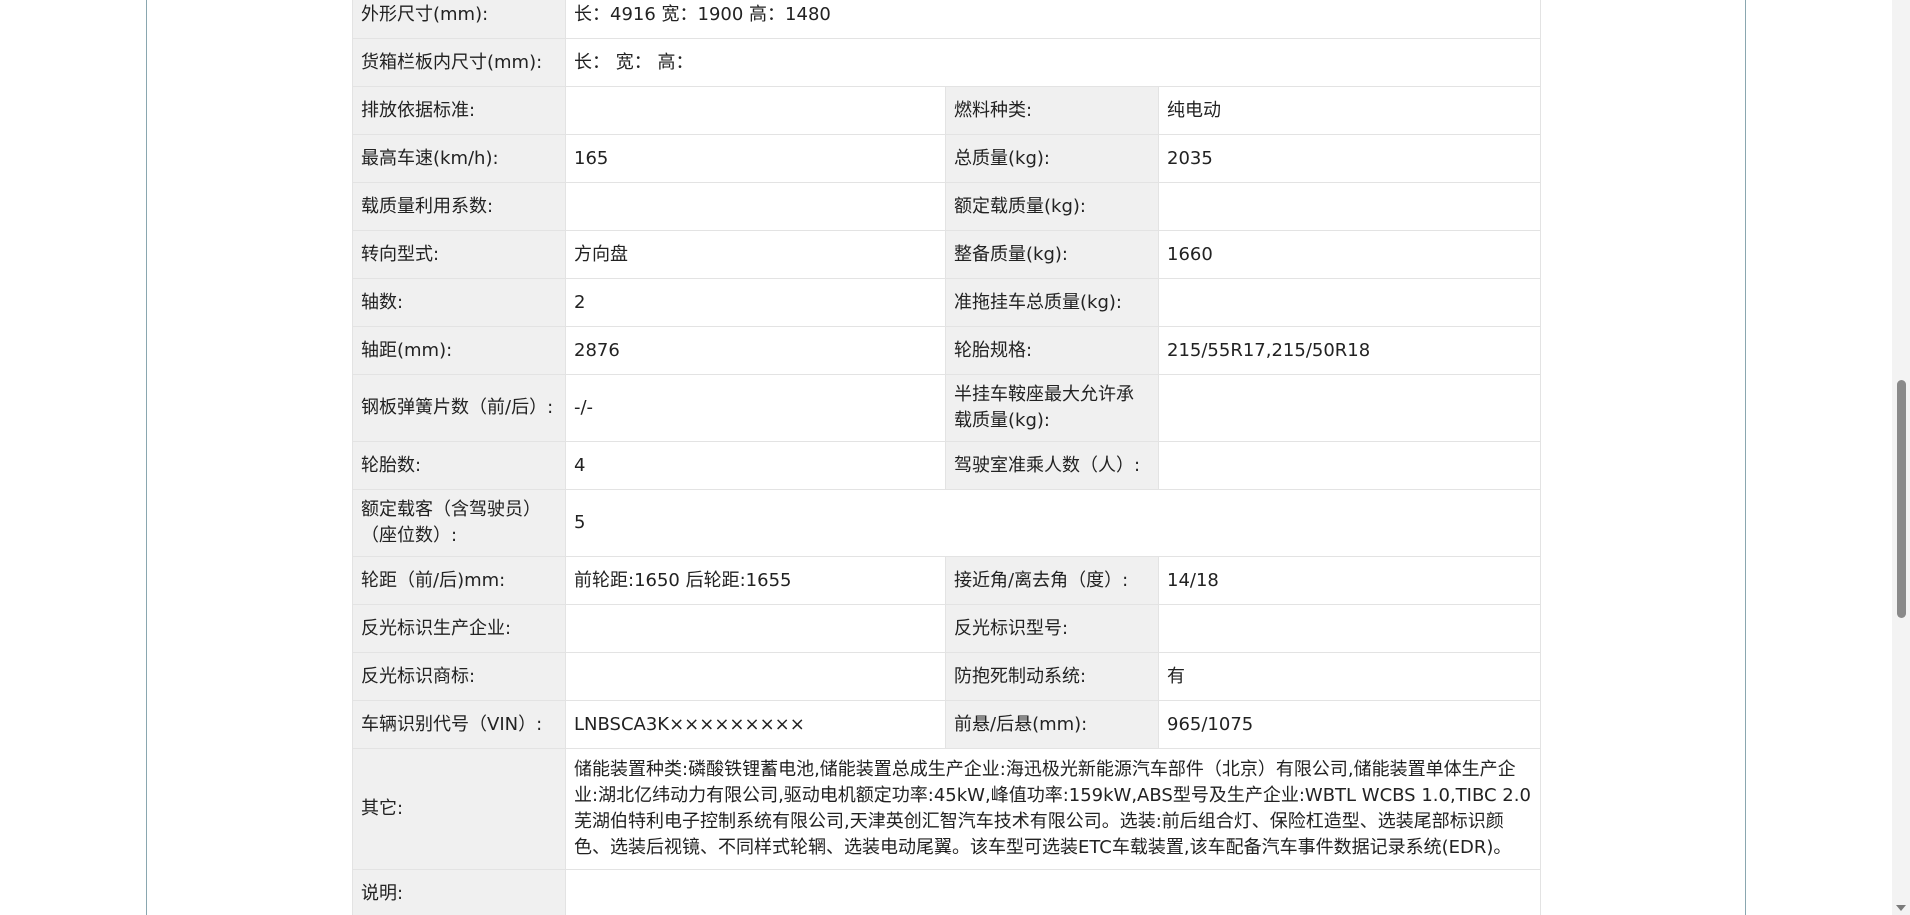  Describe the element at coordinates (755, 408) in the screenshot. I see `leaf-springs-value: -/-` at that location.